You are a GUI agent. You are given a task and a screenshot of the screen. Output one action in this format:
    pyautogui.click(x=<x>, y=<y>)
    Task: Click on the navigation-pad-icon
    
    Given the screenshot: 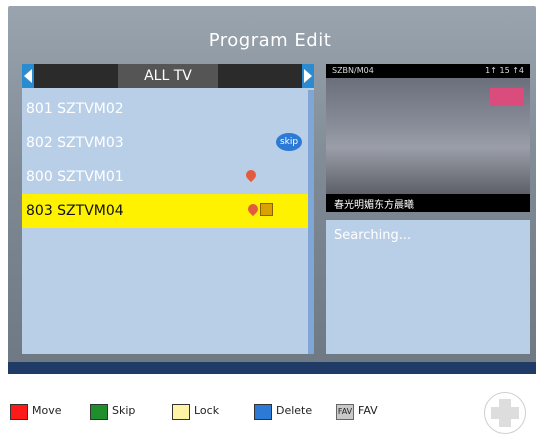 What is the action you would take?
    pyautogui.click(x=505, y=413)
    